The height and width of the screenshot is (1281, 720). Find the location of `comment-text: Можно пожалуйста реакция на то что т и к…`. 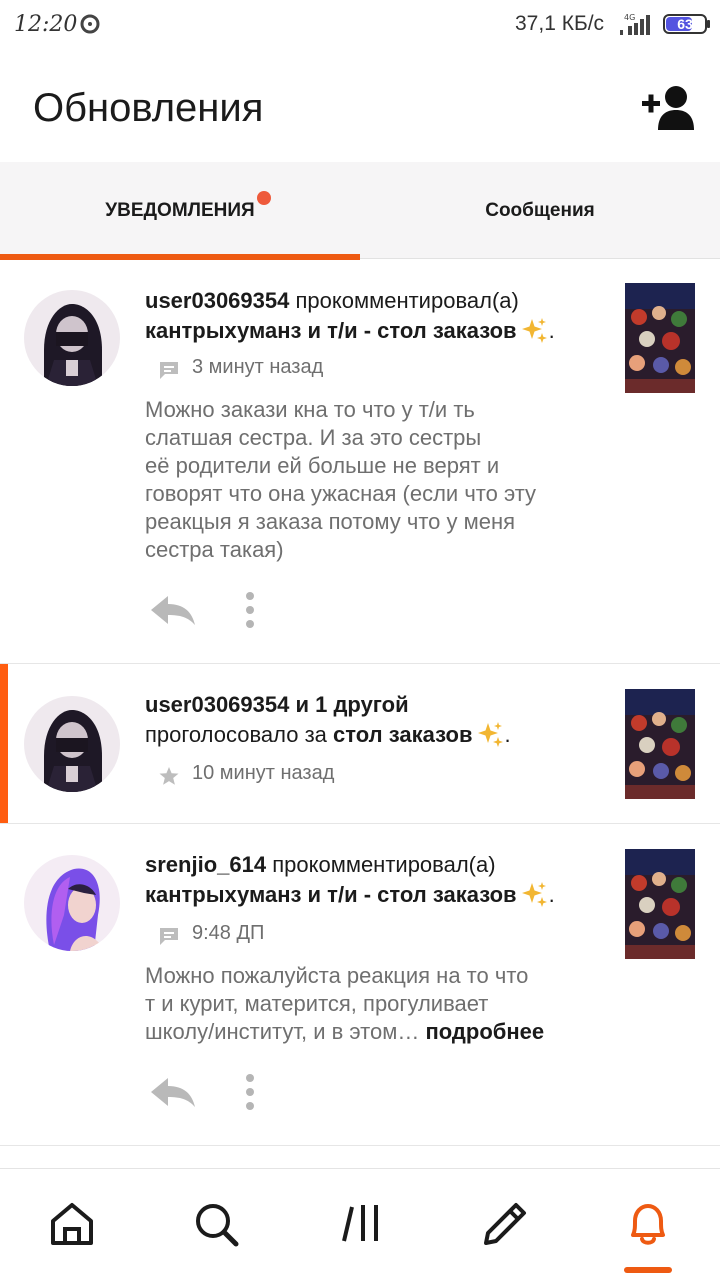

comment-text: Можно пожалуйста реакция на то что т и к… is located at coordinates (370, 1004).